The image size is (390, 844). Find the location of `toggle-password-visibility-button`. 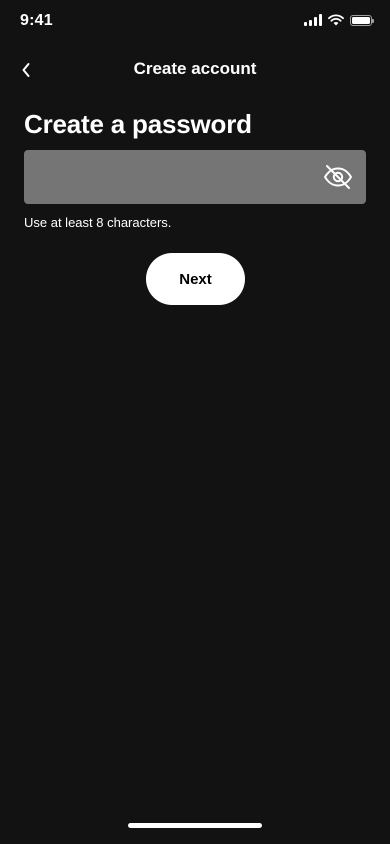

toggle-password-visibility-button is located at coordinates (338, 177).